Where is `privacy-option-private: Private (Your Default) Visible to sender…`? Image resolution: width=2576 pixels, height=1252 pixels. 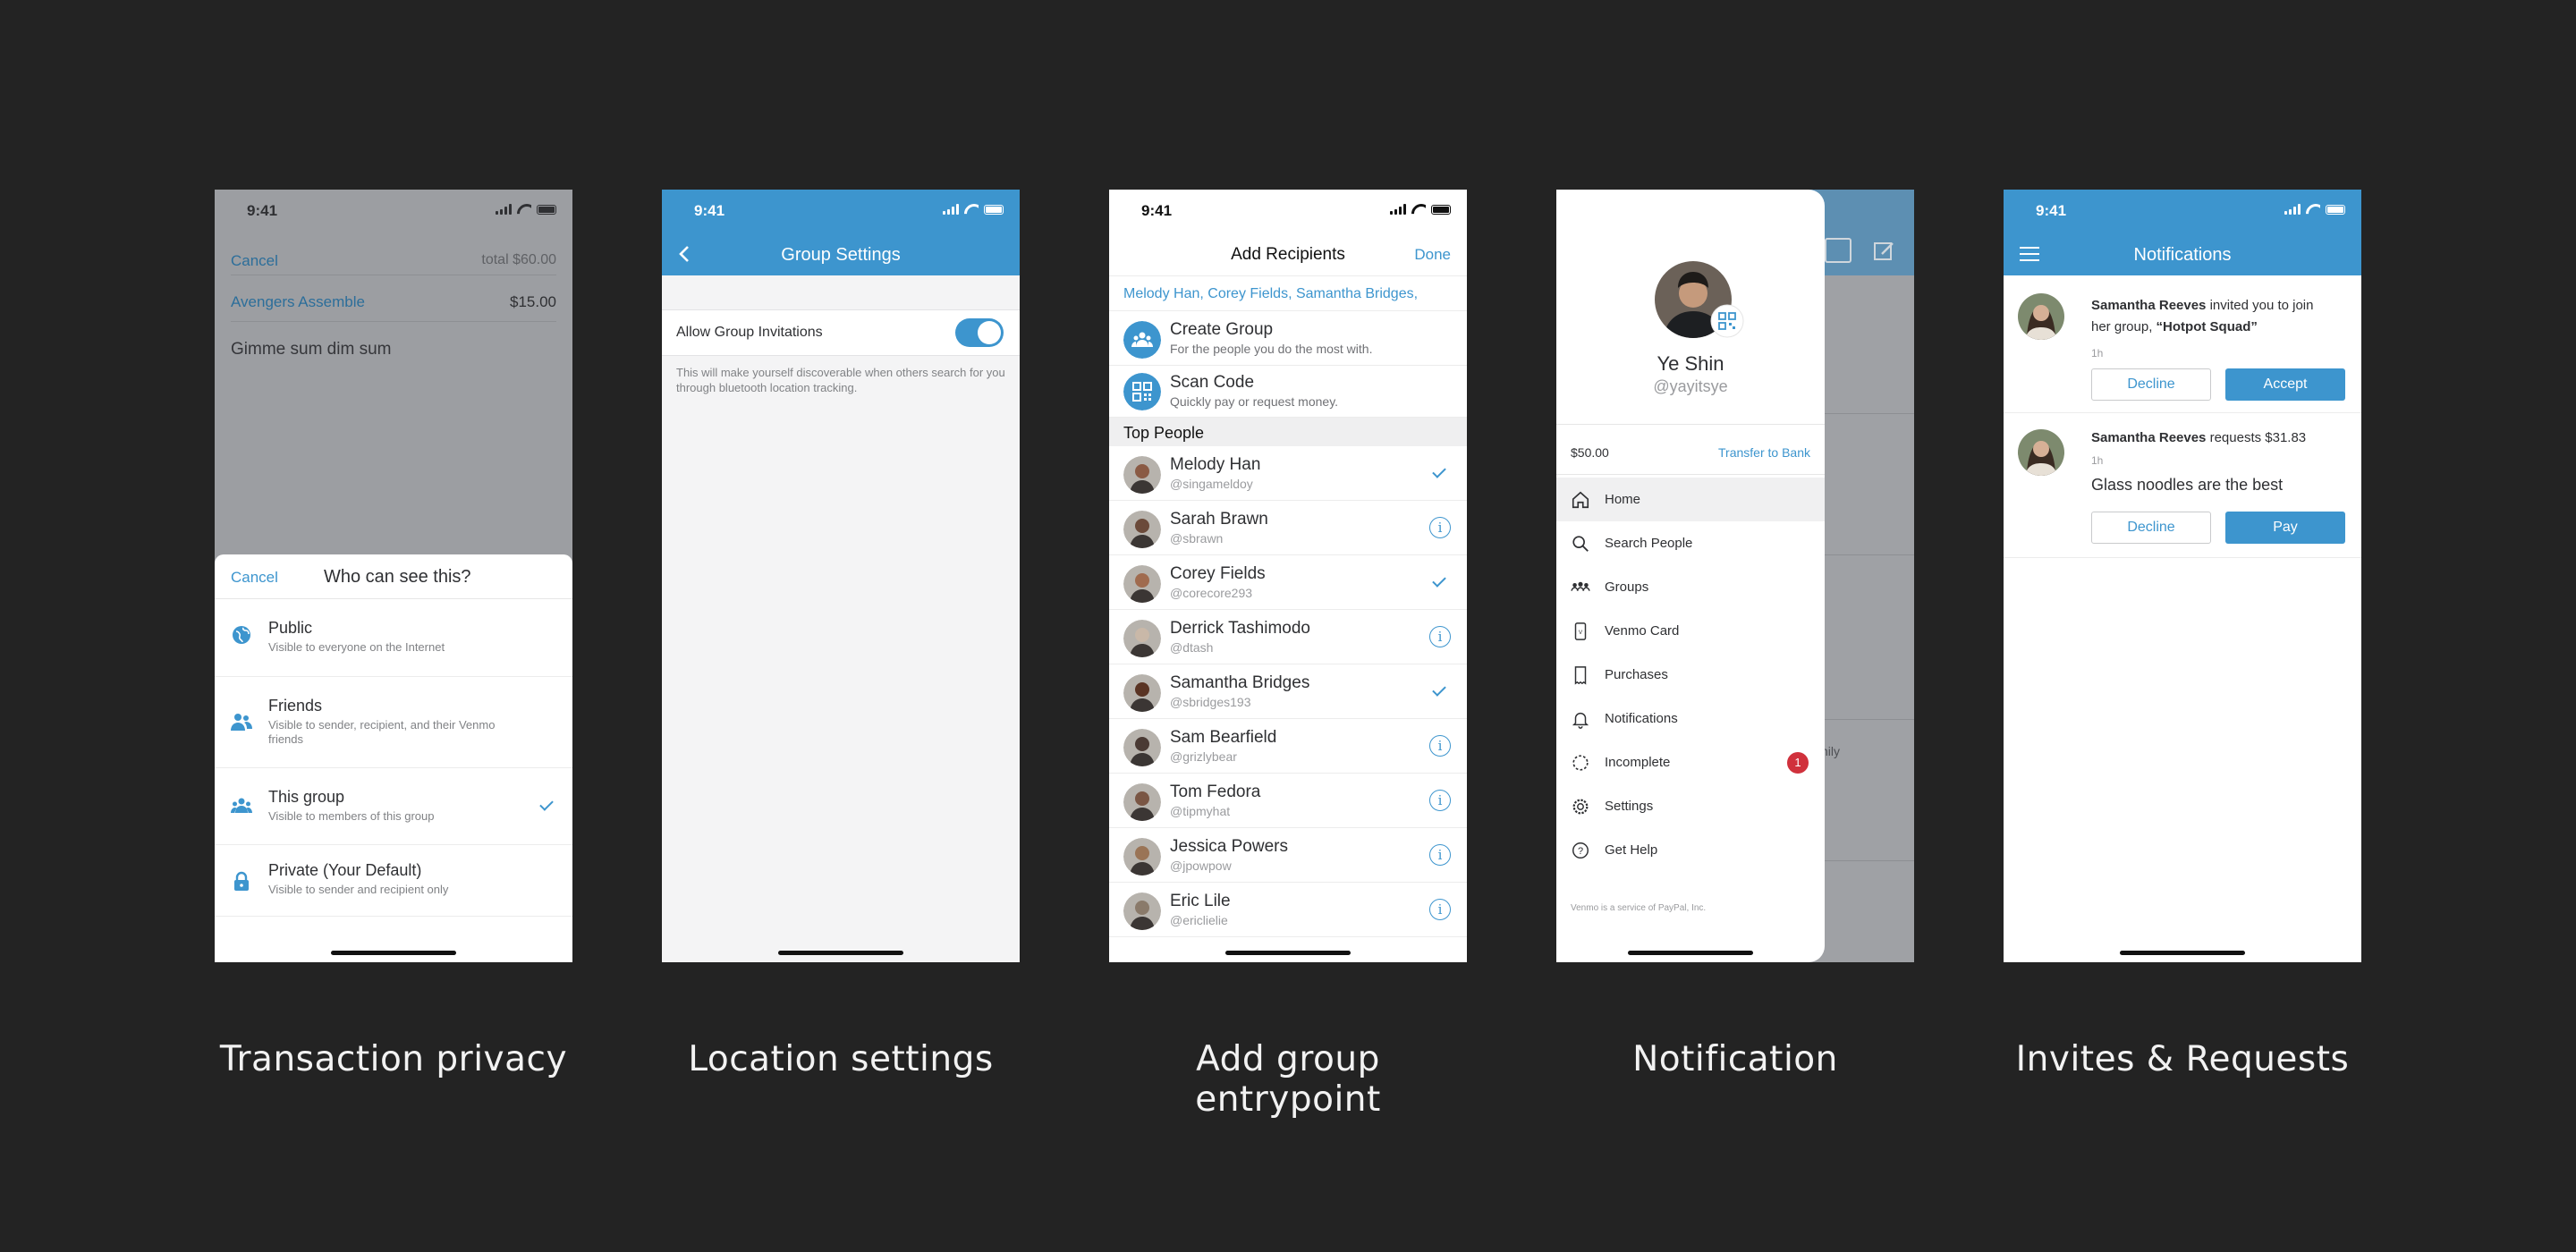
privacy-option-private: Private (Your Default) Visible to sender… is located at coordinates (393, 881).